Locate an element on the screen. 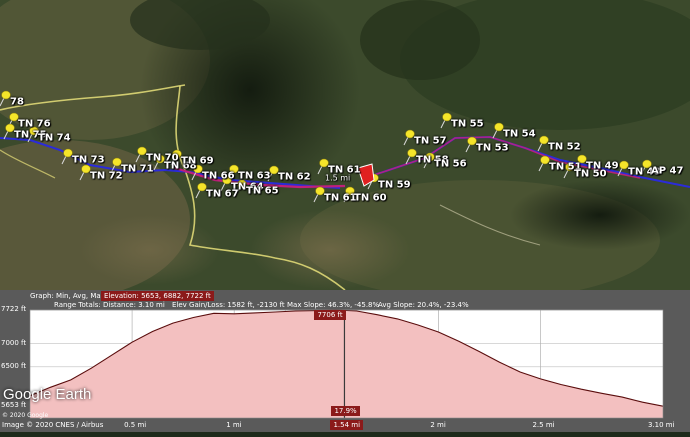 This screenshot has height=437, width=690. cursor-distance-readout: 1.54 mi is located at coordinates (346, 425).